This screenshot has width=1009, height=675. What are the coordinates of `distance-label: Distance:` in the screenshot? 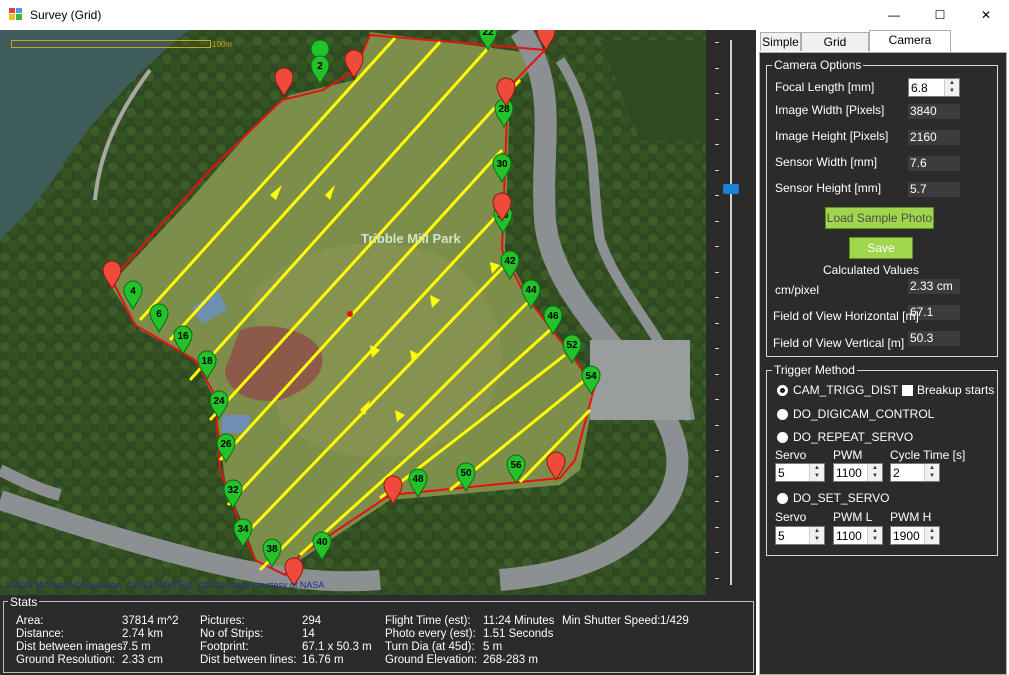 It's located at (40, 634).